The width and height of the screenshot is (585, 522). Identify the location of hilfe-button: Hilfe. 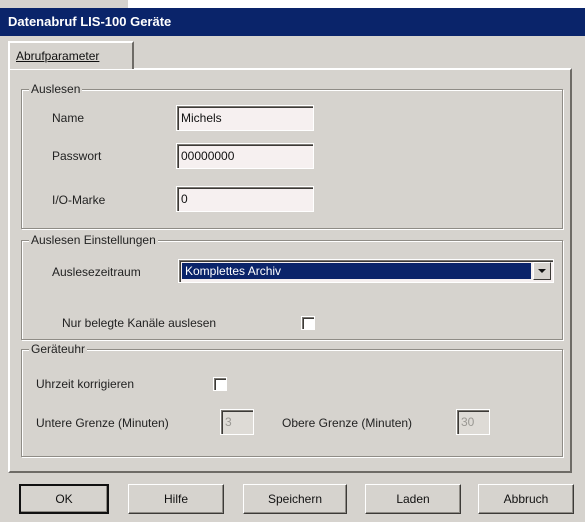
(176, 499).